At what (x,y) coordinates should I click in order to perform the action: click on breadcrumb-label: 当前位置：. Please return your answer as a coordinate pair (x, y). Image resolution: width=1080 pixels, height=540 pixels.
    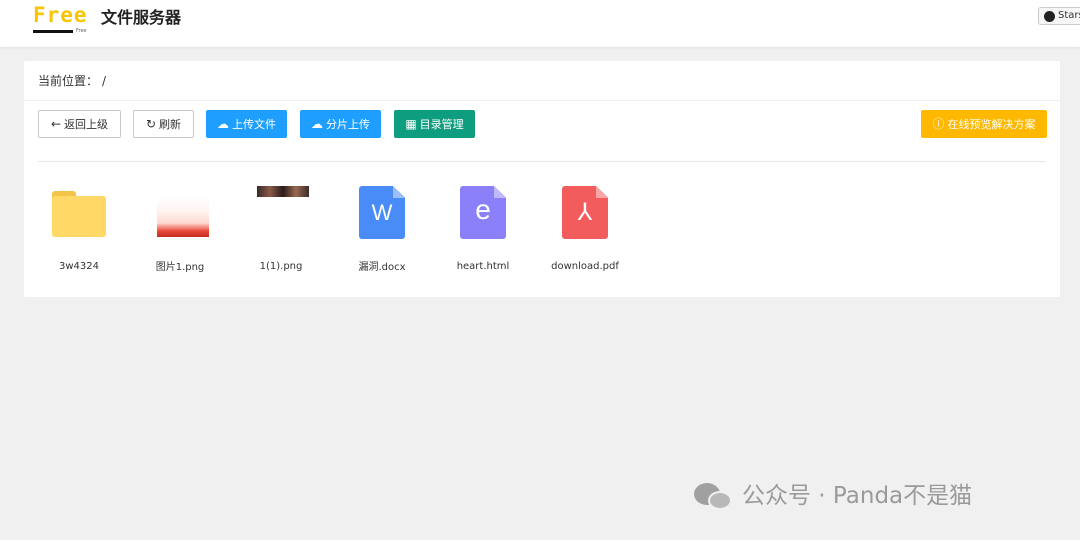
    Looking at the image, I should click on (68, 81).